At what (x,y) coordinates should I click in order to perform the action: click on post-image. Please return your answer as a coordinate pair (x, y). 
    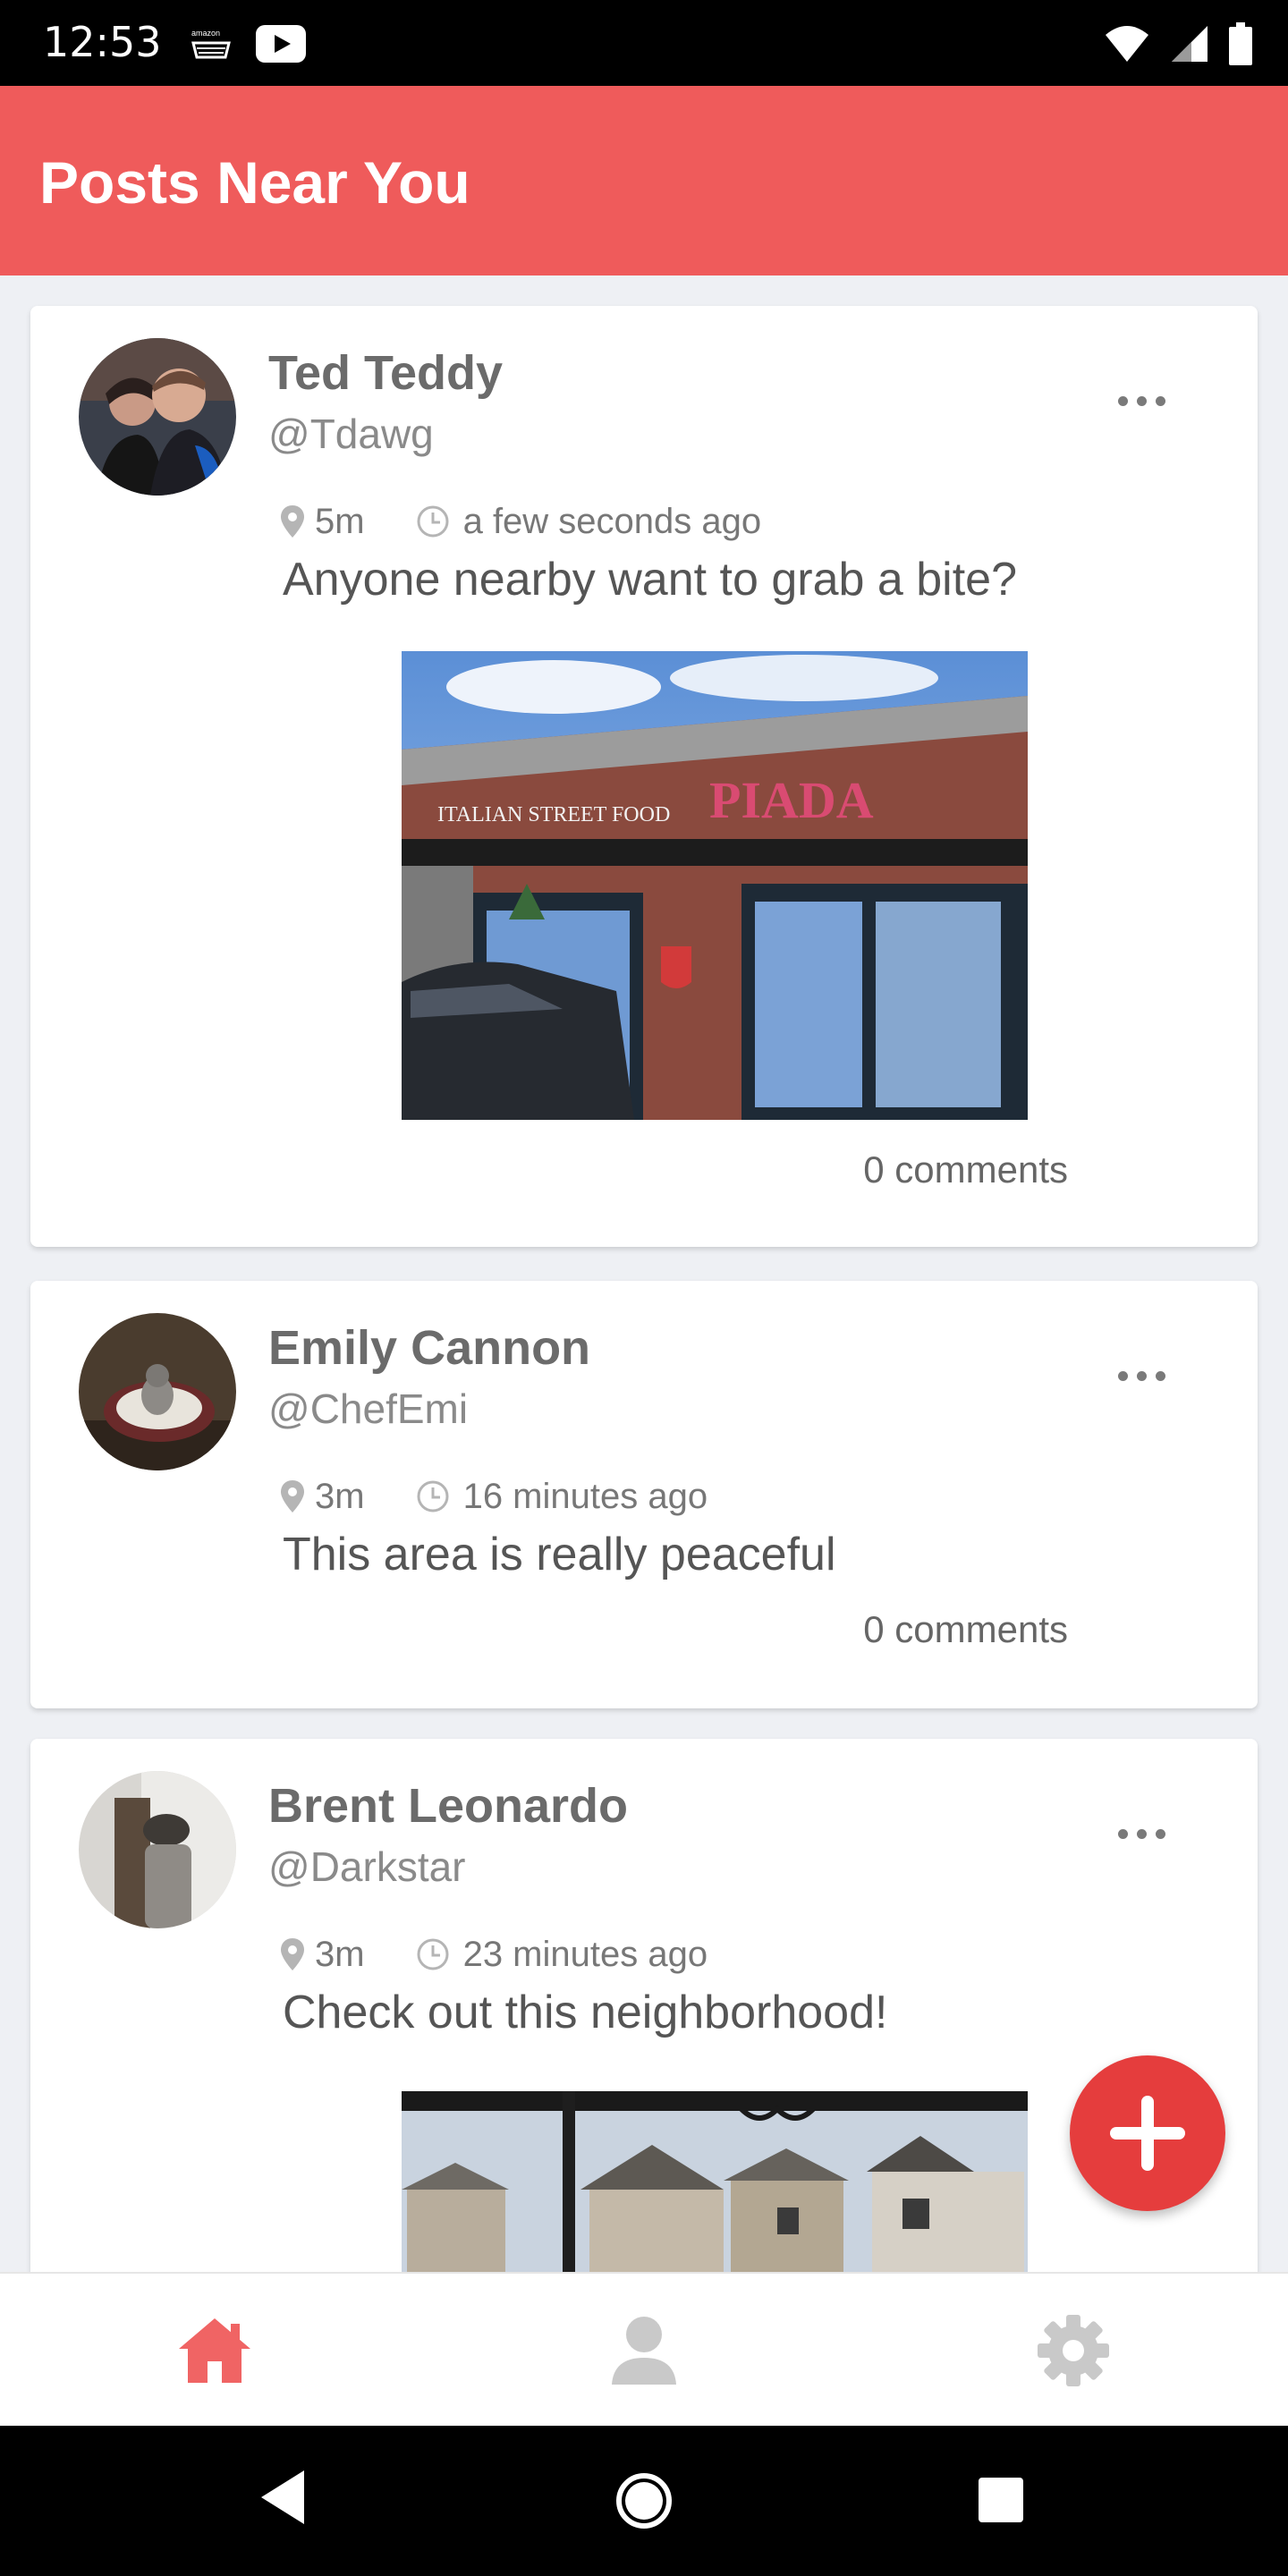
    Looking at the image, I should click on (715, 2181).